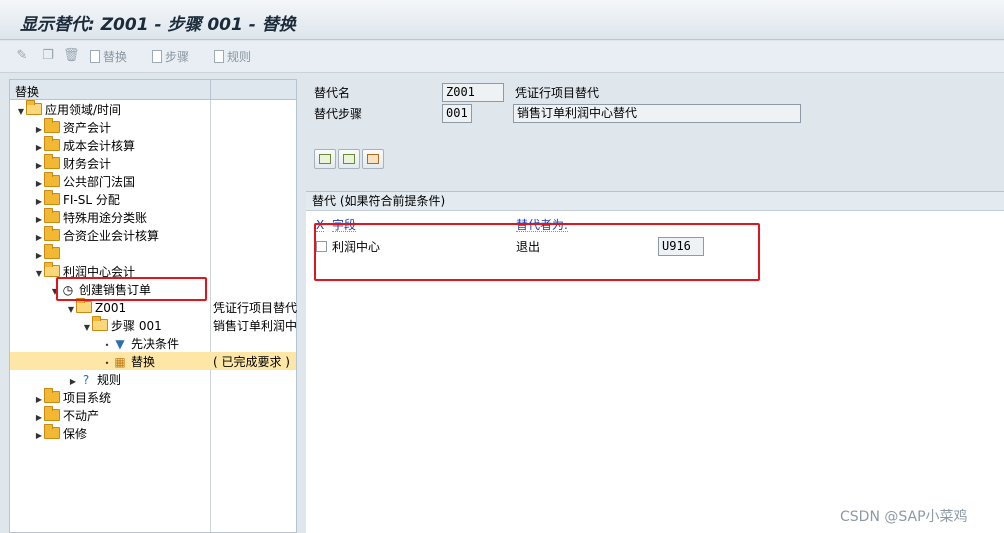  What do you see at coordinates (71, 56) in the screenshot?
I see `delete-icon: 🗑` at bounding box center [71, 56].